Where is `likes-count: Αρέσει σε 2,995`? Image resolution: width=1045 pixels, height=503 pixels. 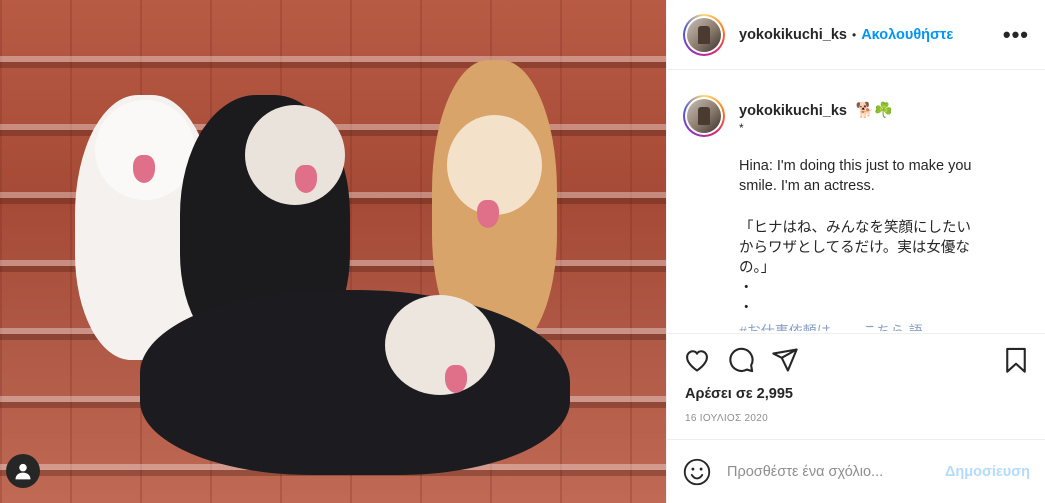
likes-count: Αρέσει σε 2,995 is located at coordinates (856, 394).